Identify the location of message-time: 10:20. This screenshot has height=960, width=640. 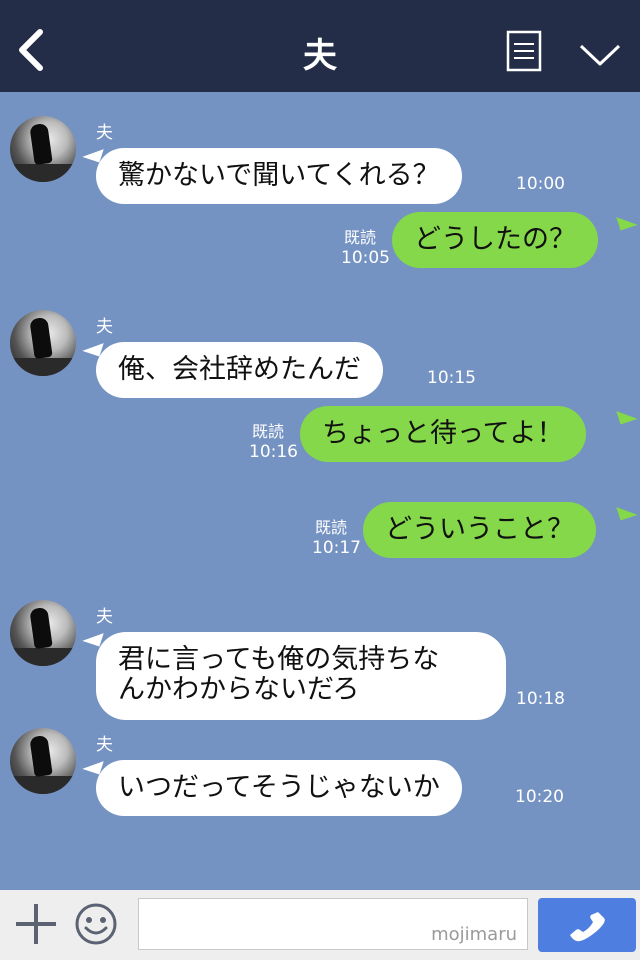
(539, 797).